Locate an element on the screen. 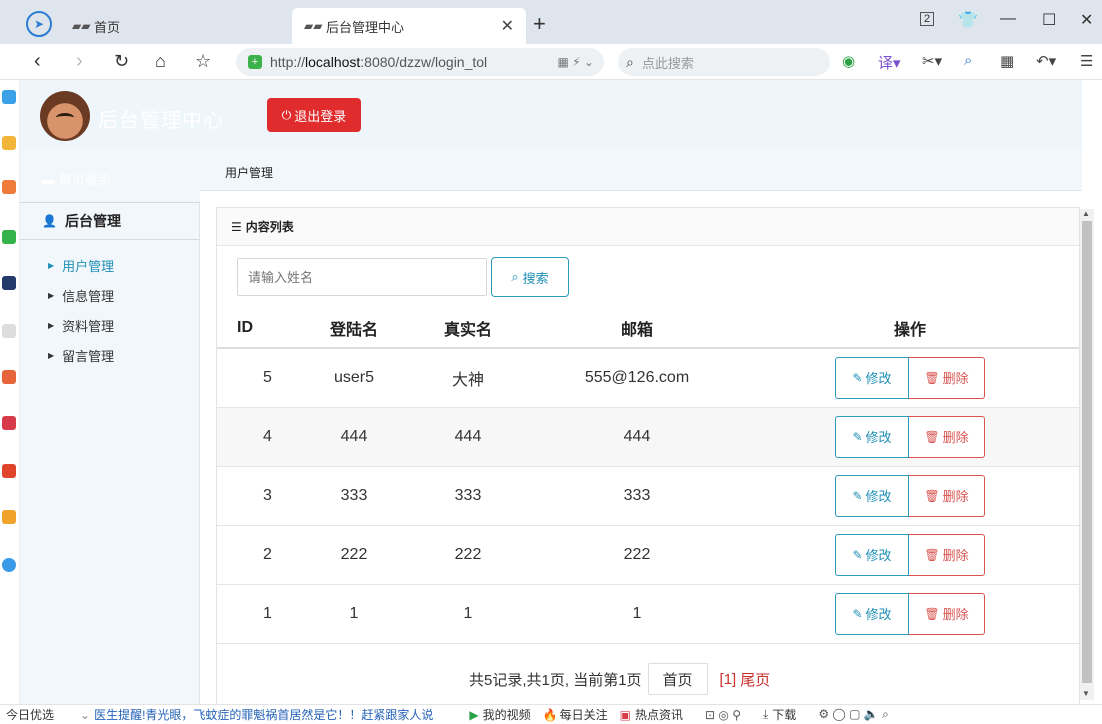 The width and height of the screenshot is (1102, 724). news-ticker: 医生提醒!青光眼，飞蚊症的罪魁祸首居然是它！！赶紧跟家人说 is located at coordinates (263, 714).